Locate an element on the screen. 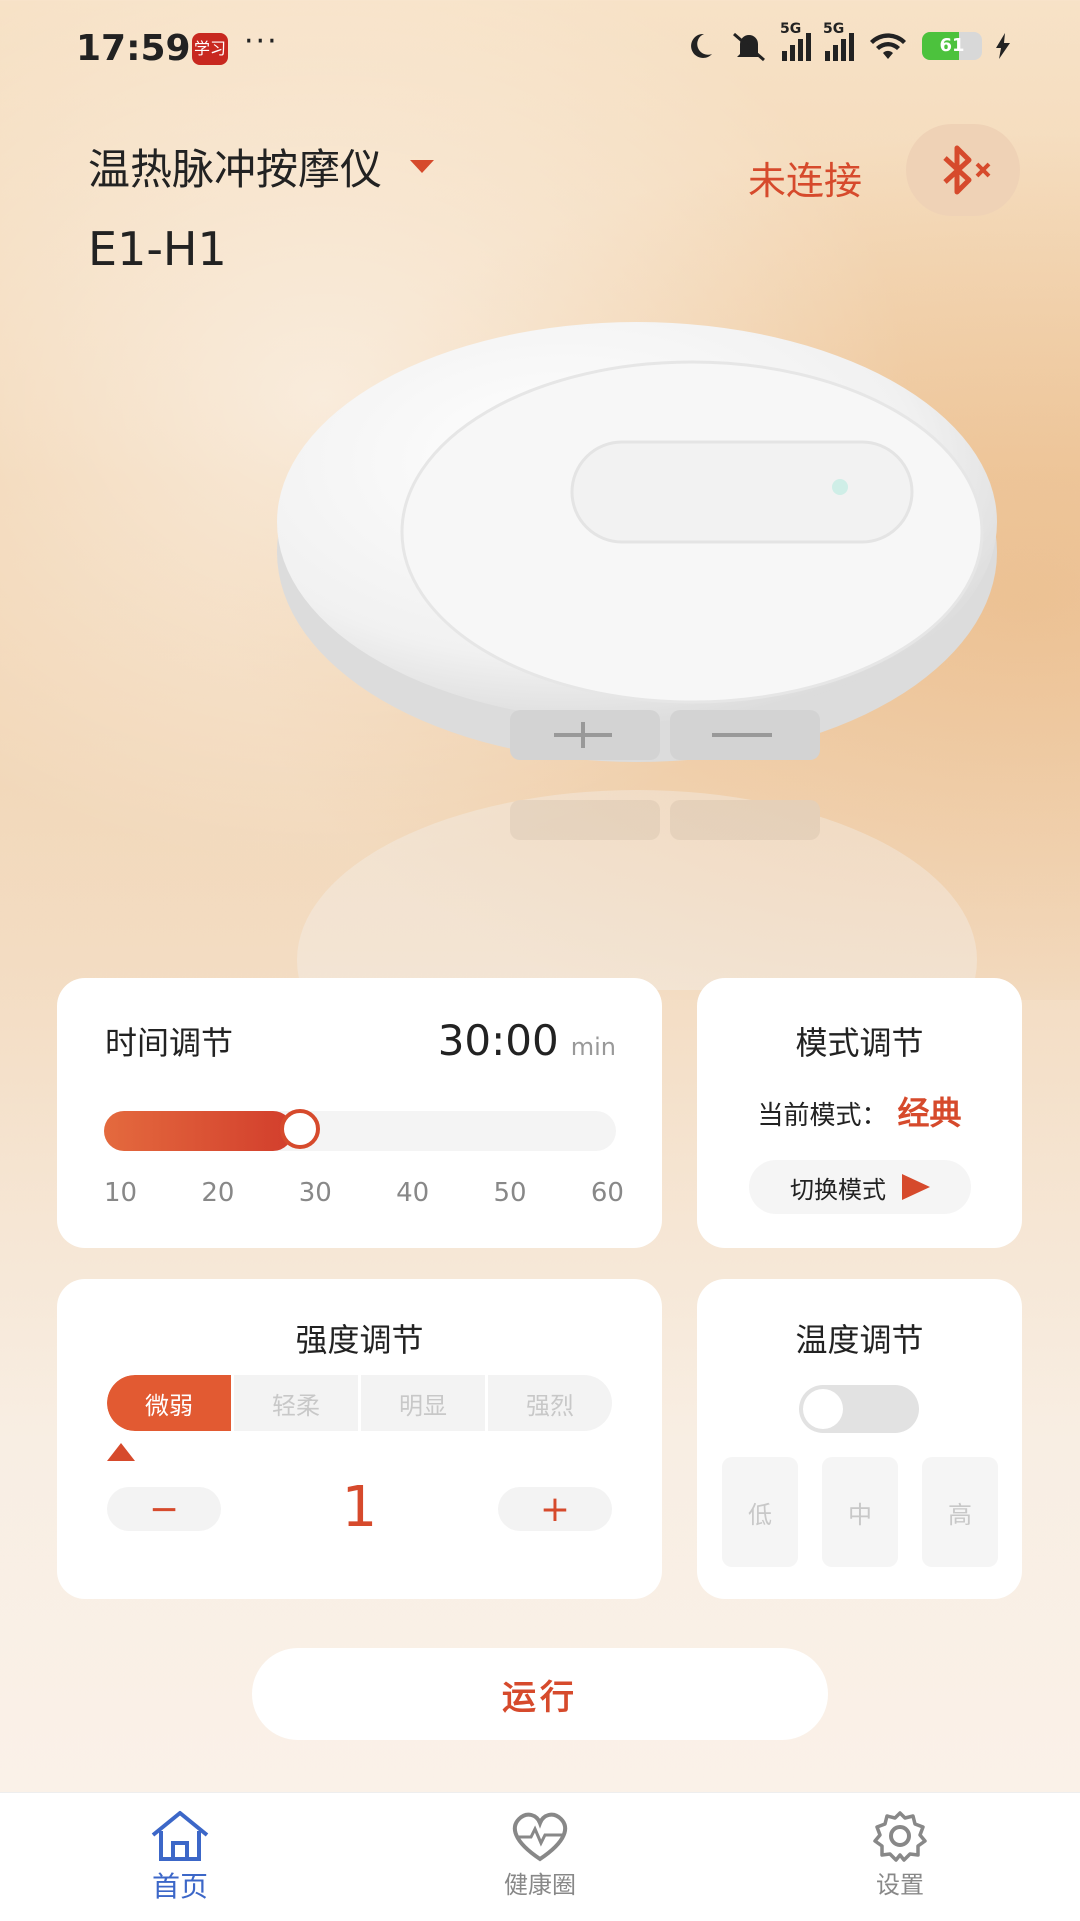 This screenshot has height=1921, width=1080. intensity-option-gentle: 轻柔 is located at coordinates (297, 1403).